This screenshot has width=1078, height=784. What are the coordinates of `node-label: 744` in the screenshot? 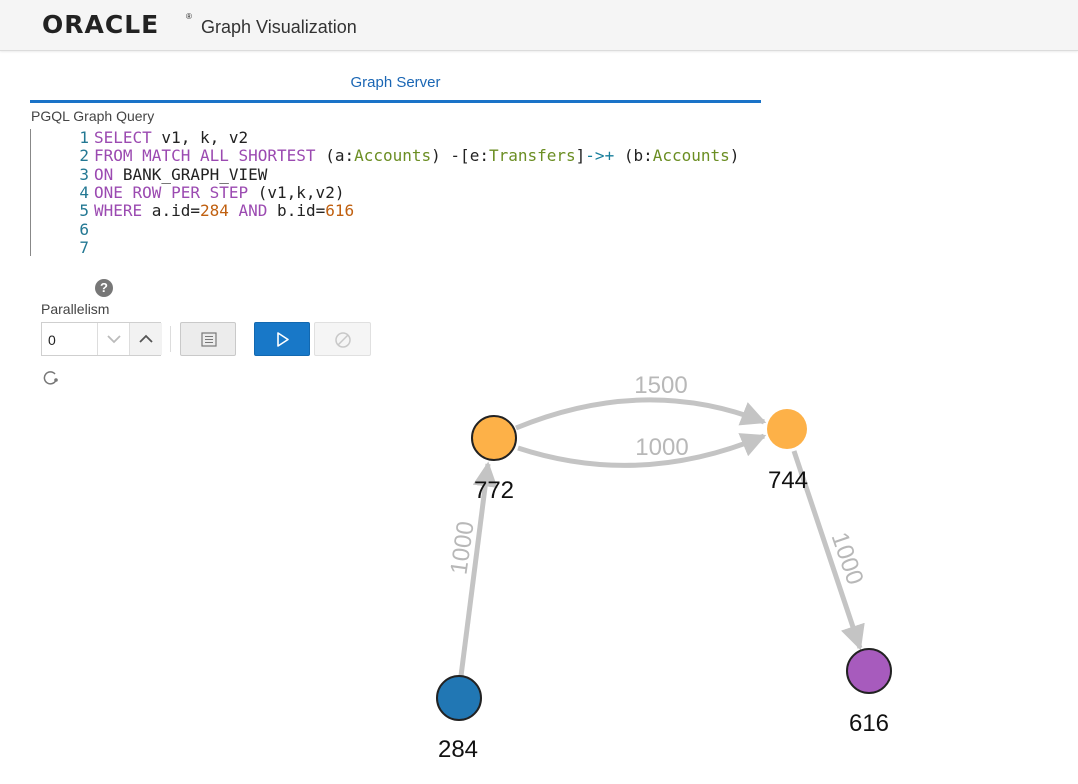 It's located at (788, 480).